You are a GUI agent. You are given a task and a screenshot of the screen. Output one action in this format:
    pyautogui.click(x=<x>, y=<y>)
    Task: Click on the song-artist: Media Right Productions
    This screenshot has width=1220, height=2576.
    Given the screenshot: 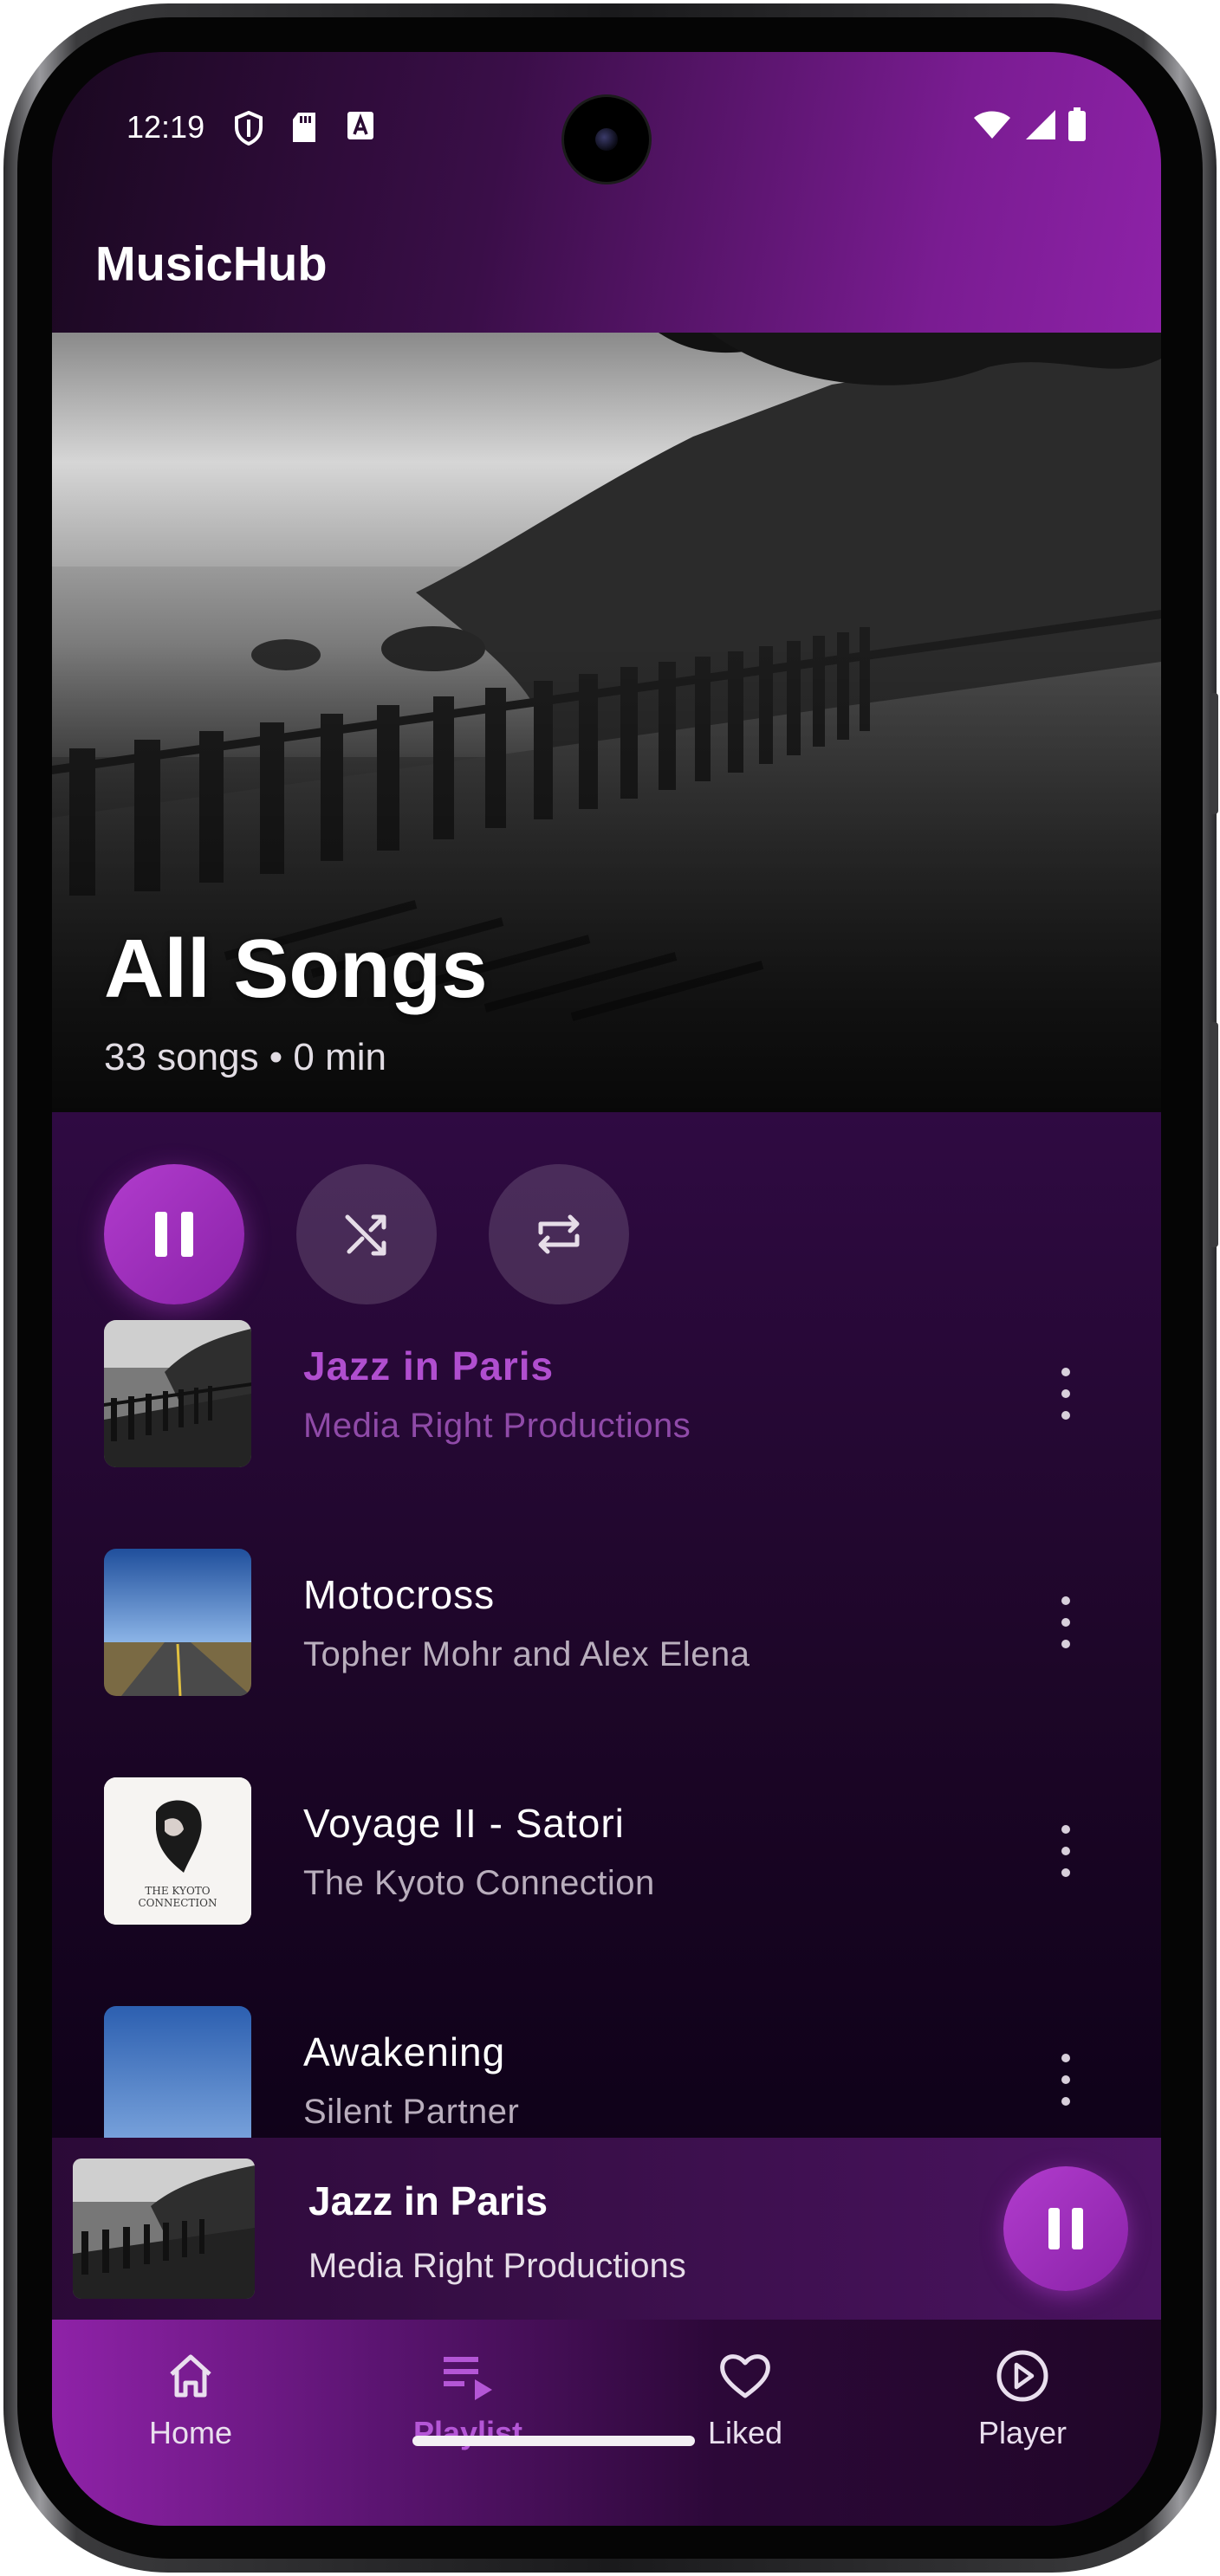 What is the action you would take?
    pyautogui.click(x=497, y=1426)
    